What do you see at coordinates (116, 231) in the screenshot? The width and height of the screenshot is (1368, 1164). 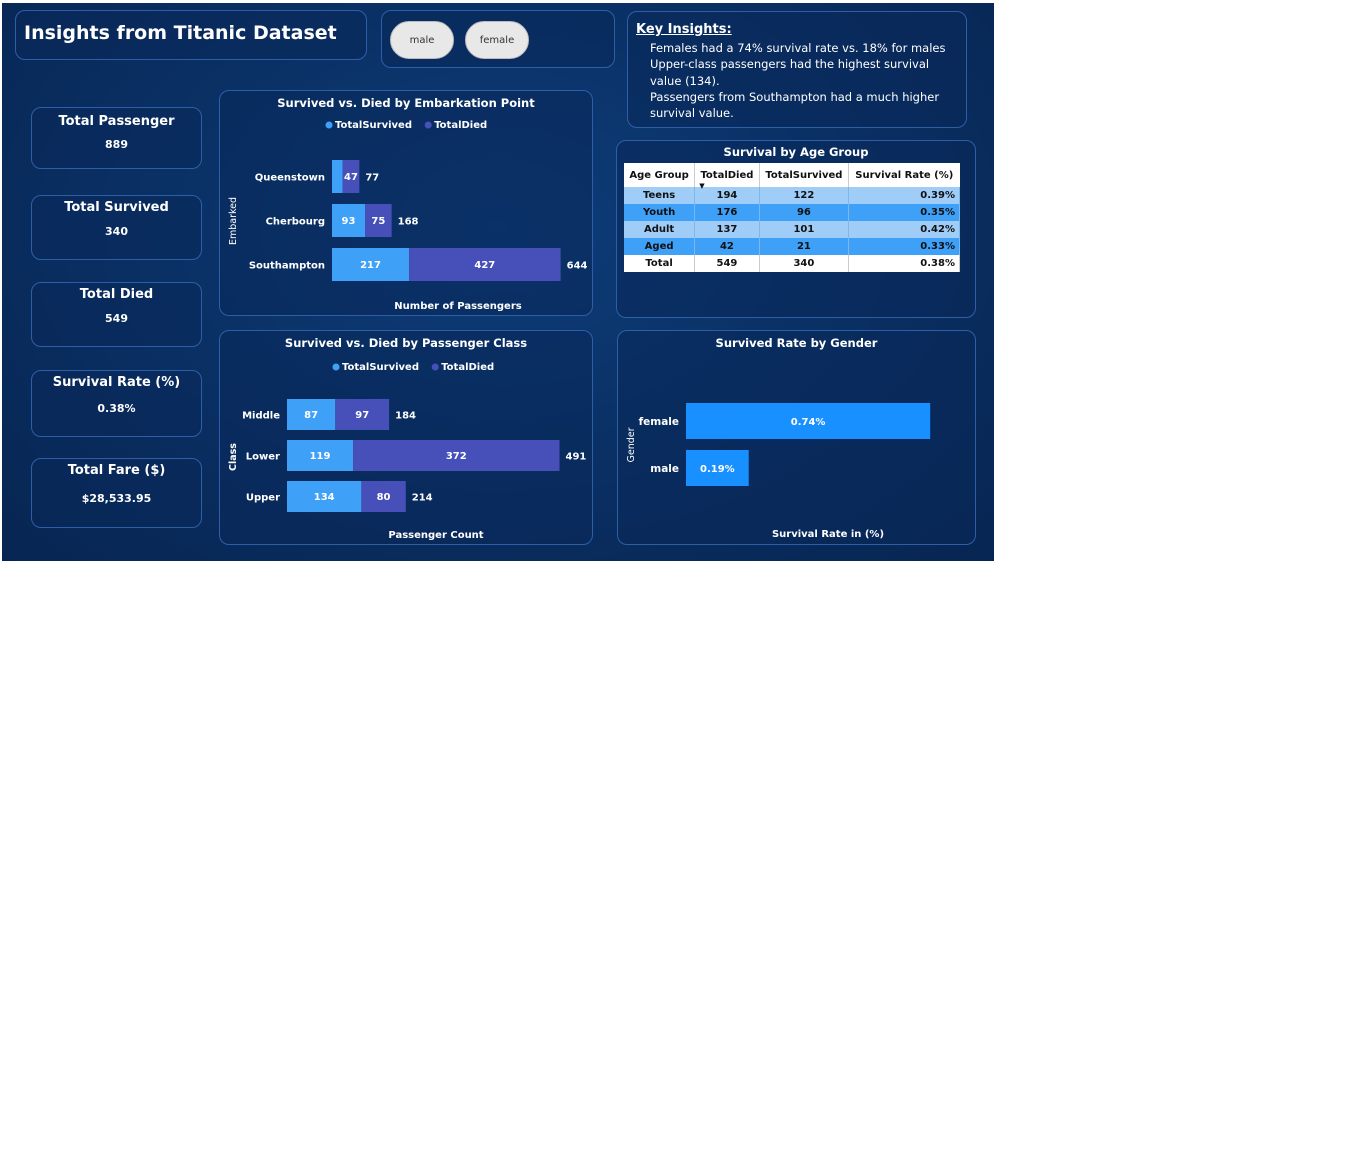 I see `kpi-value: 340` at bounding box center [116, 231].